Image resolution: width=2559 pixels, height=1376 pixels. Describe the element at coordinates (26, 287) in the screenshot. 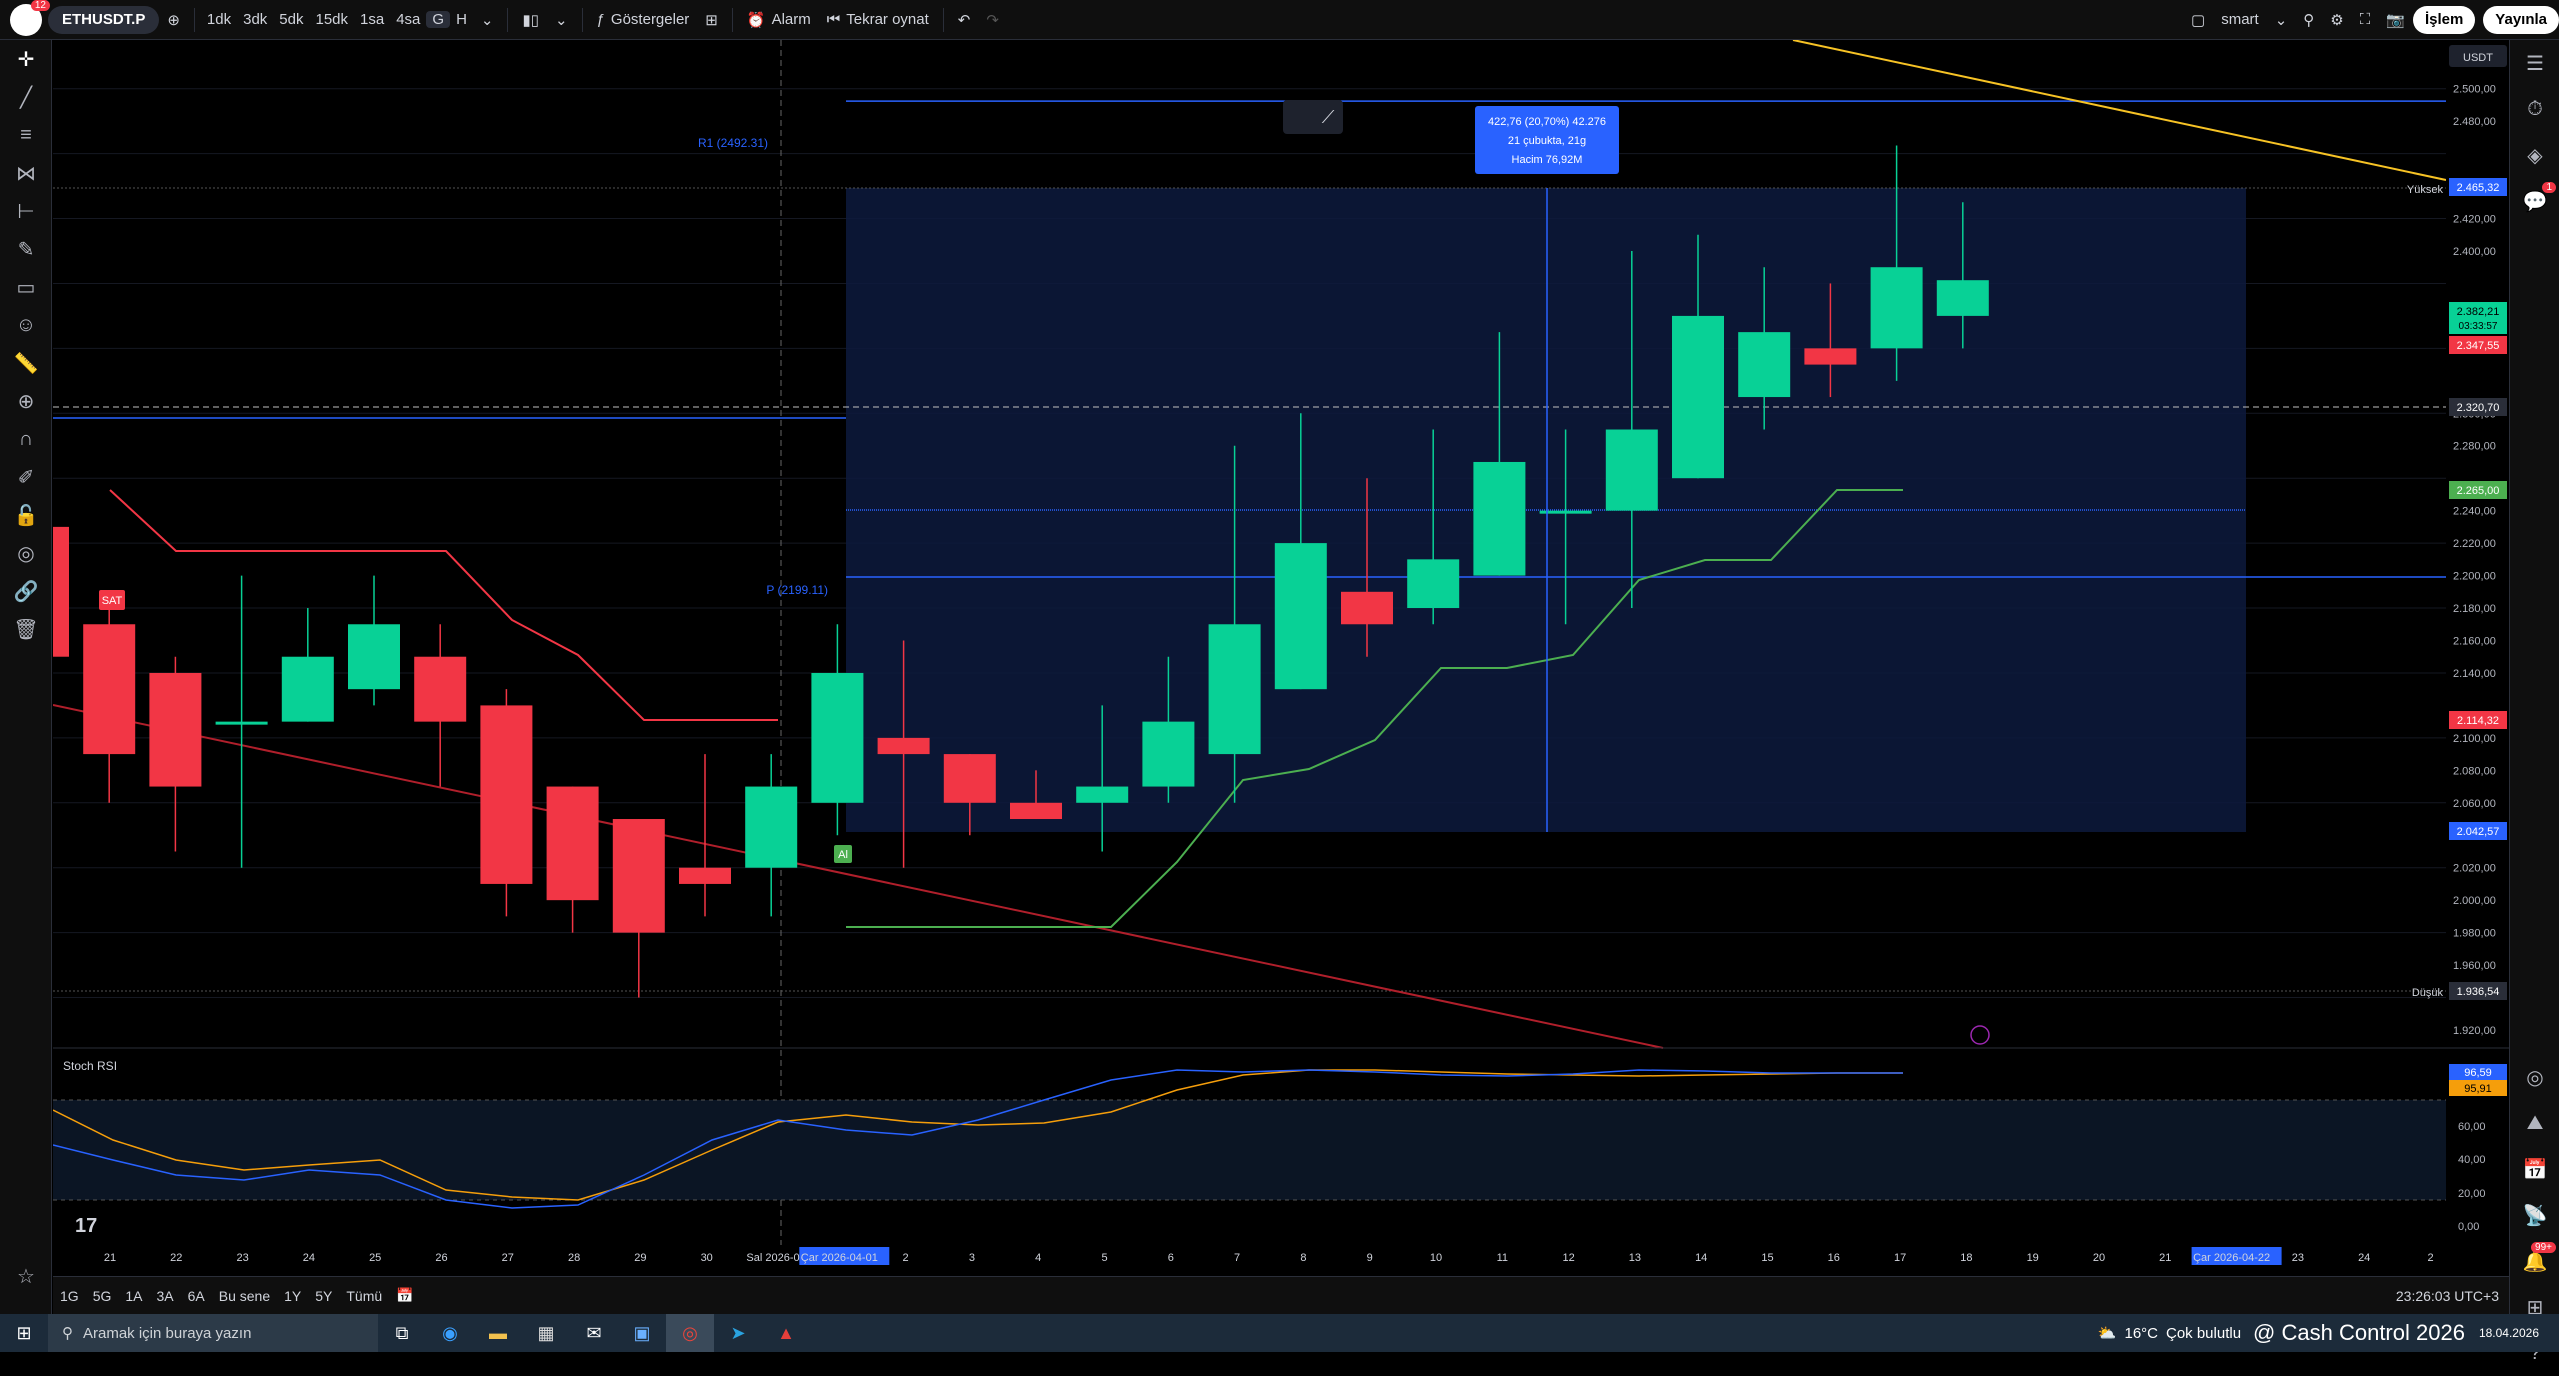

I see `text-icon: ▭` at that location.